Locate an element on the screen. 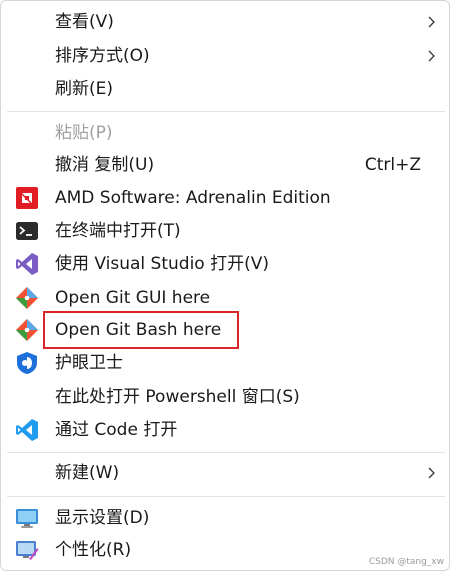 Image resolution: width=452 pixels, height=573 pixels. eye-guard-shield-icon is located at coordinates (27, 363).